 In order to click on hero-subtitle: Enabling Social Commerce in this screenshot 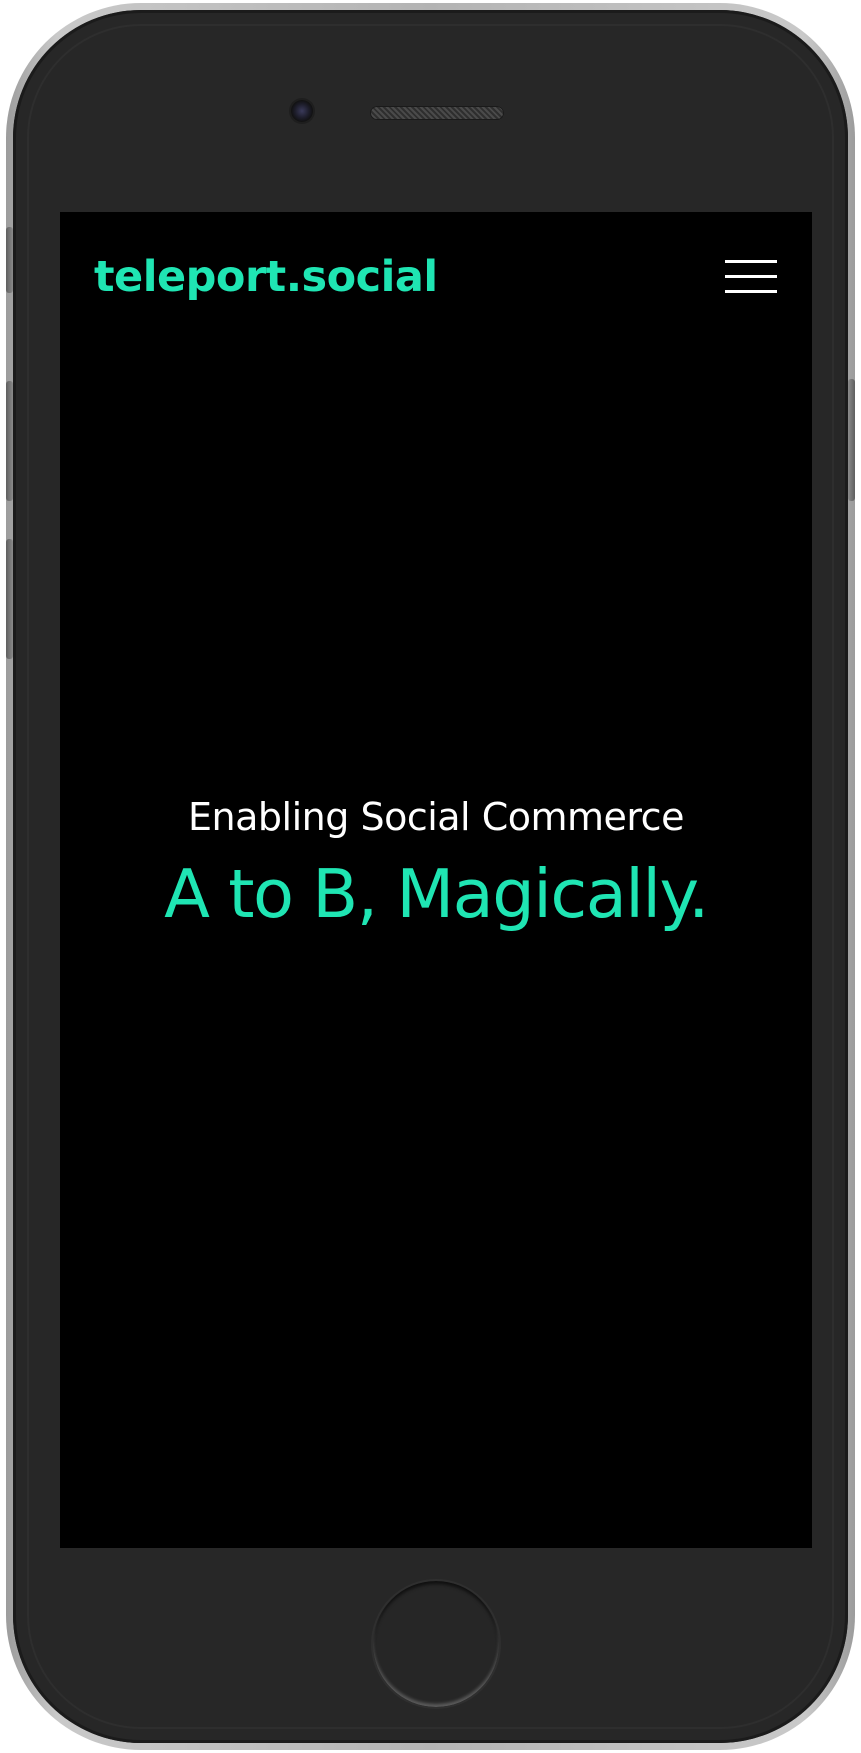, I will do `click(436, 817)`.